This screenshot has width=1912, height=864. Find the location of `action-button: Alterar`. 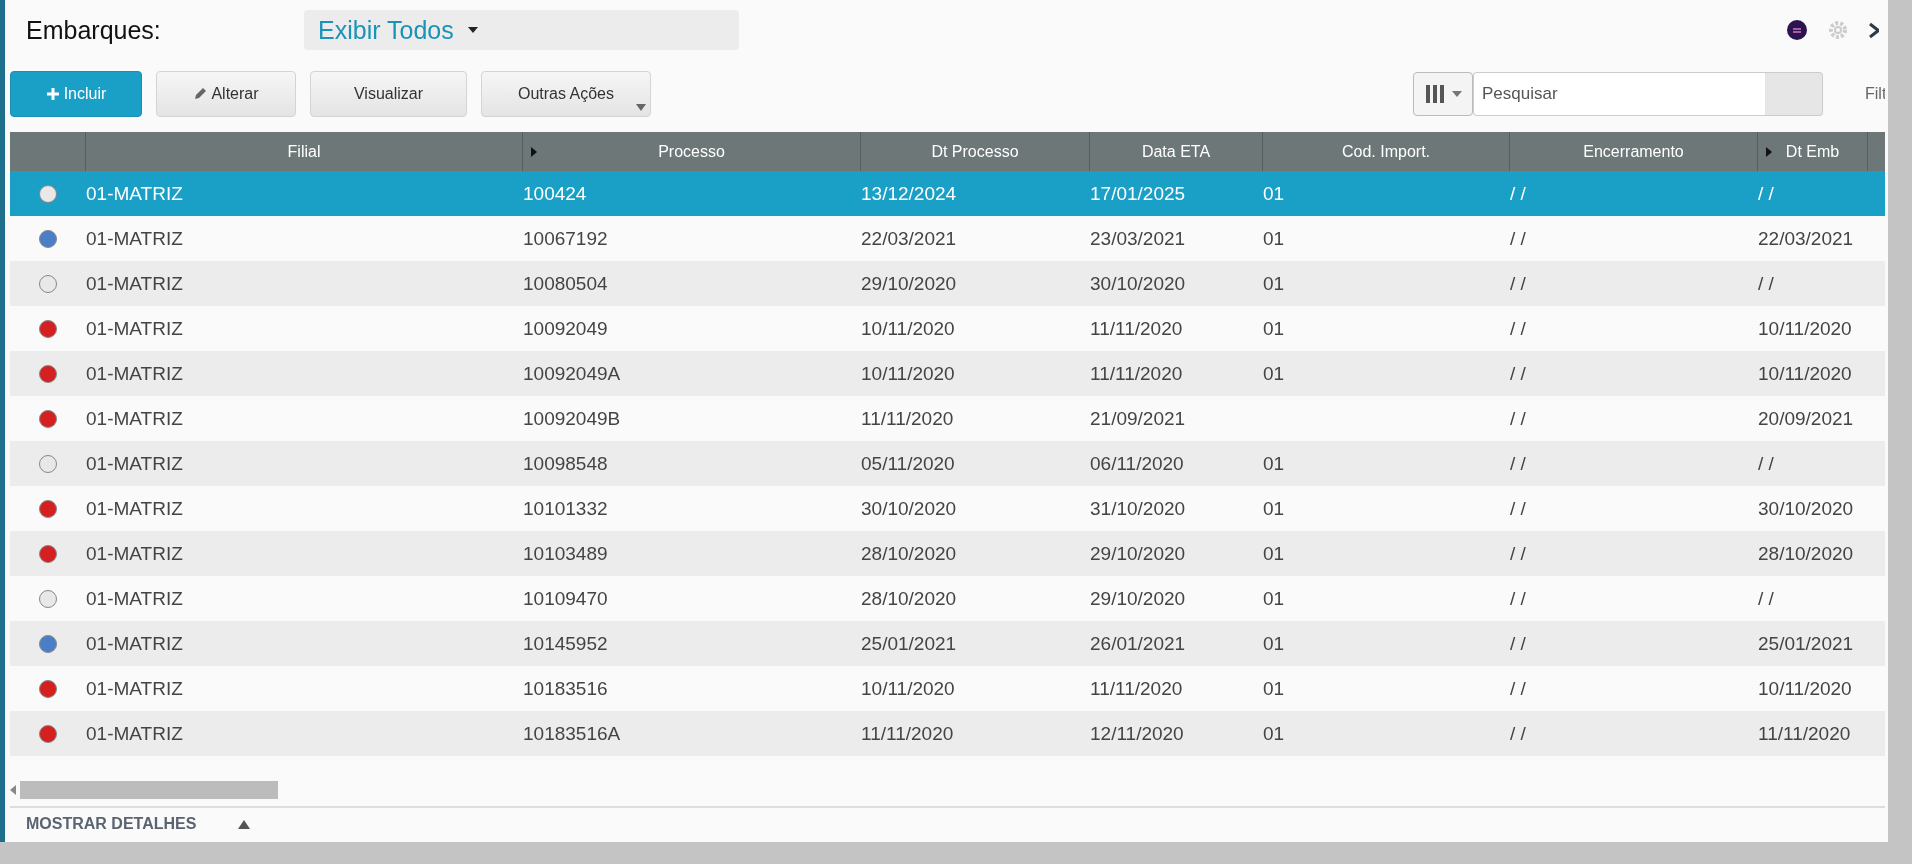

action-button: Alterar is located at coordinates (226, 94).